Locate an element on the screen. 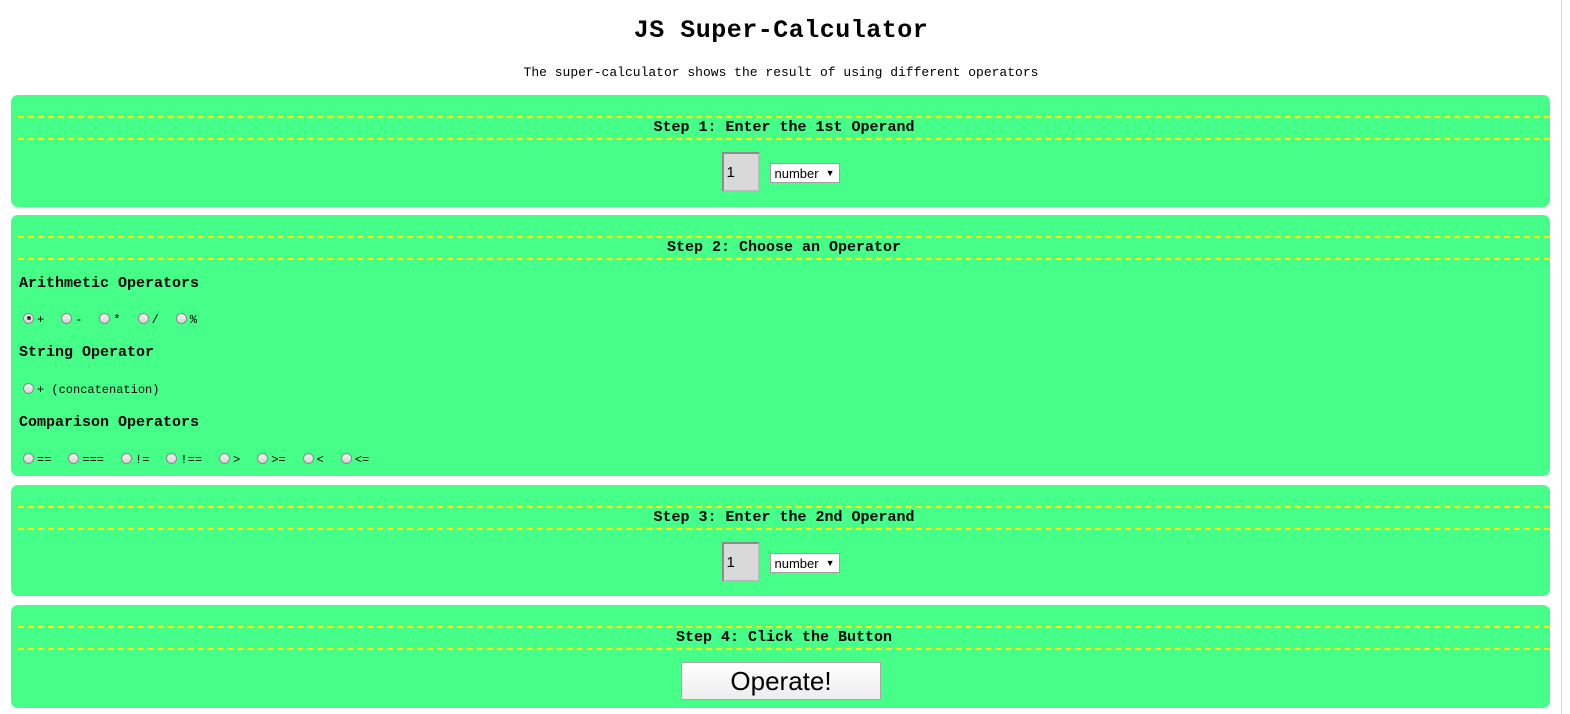 This screenshot has width=1570, height=714. first-operand-type-select: number ▼ is located at coordinates (804, 173).